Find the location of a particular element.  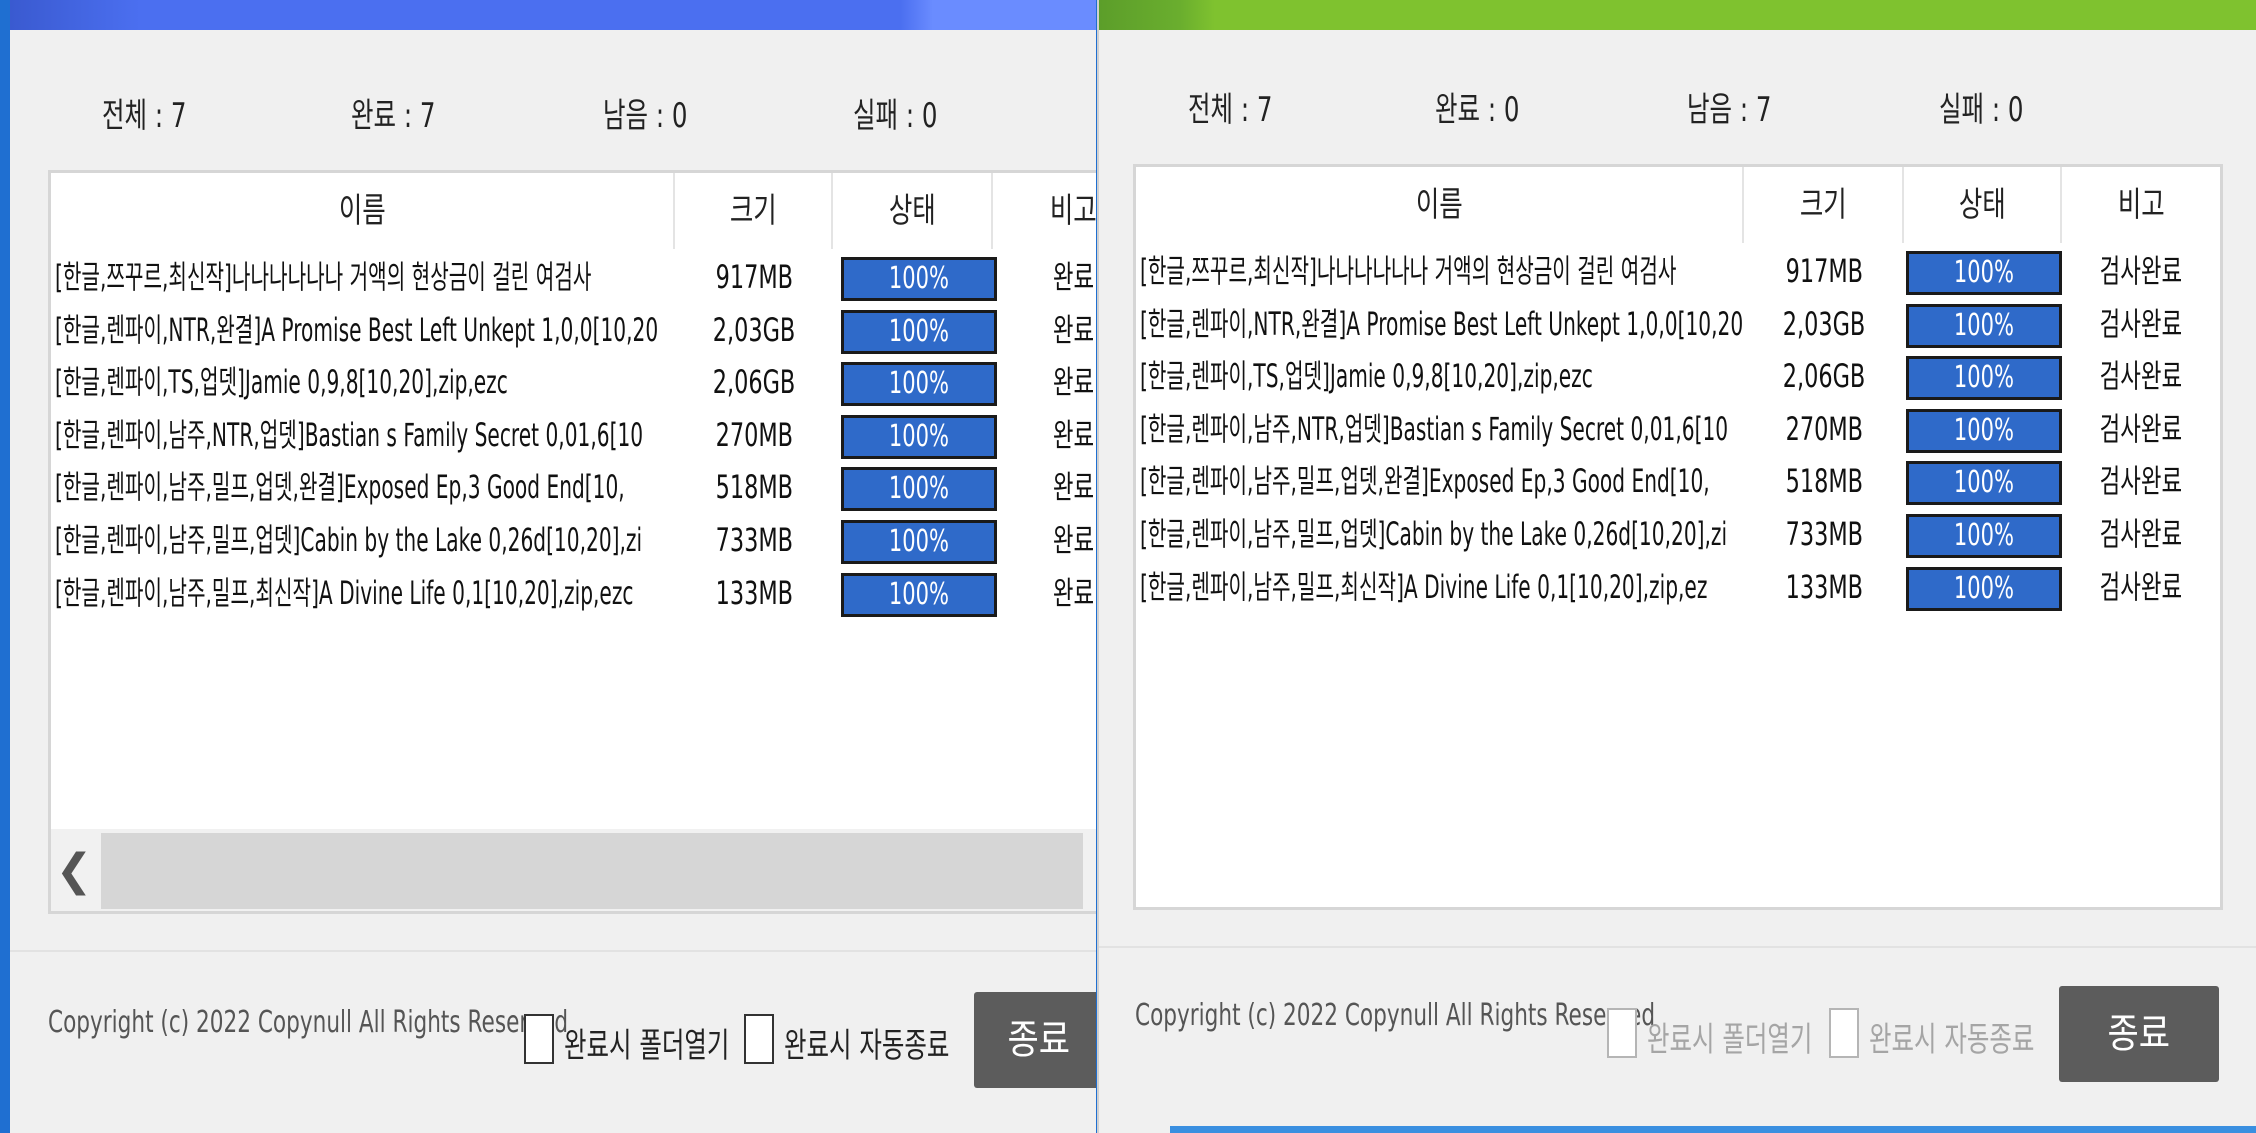

chevron-left-icon: ❮ is located at coordinates (74, 870).